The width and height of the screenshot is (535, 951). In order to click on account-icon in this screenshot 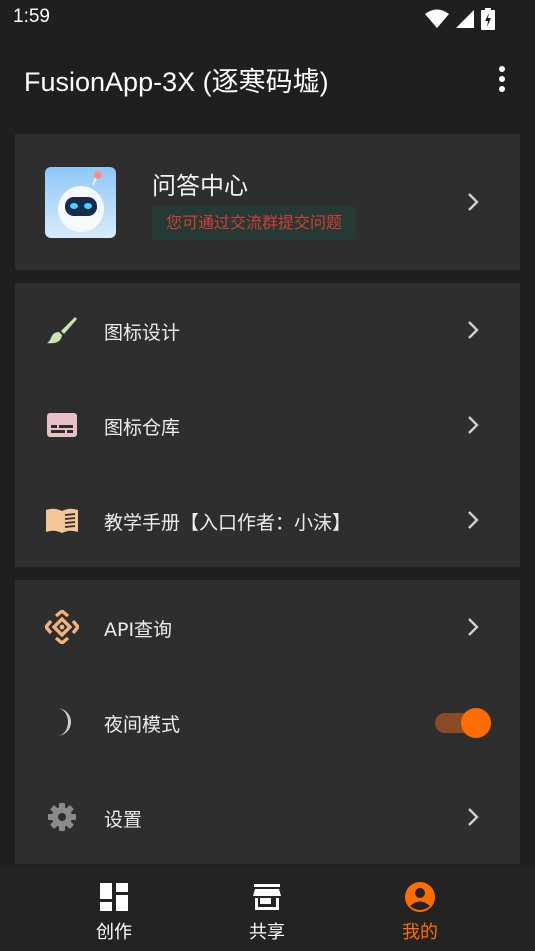, I will do `click(420, 897)`.